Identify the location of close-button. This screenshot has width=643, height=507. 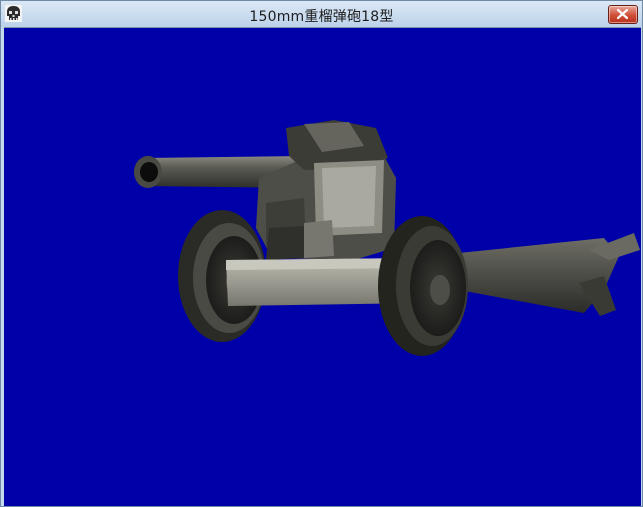
(623, 14).